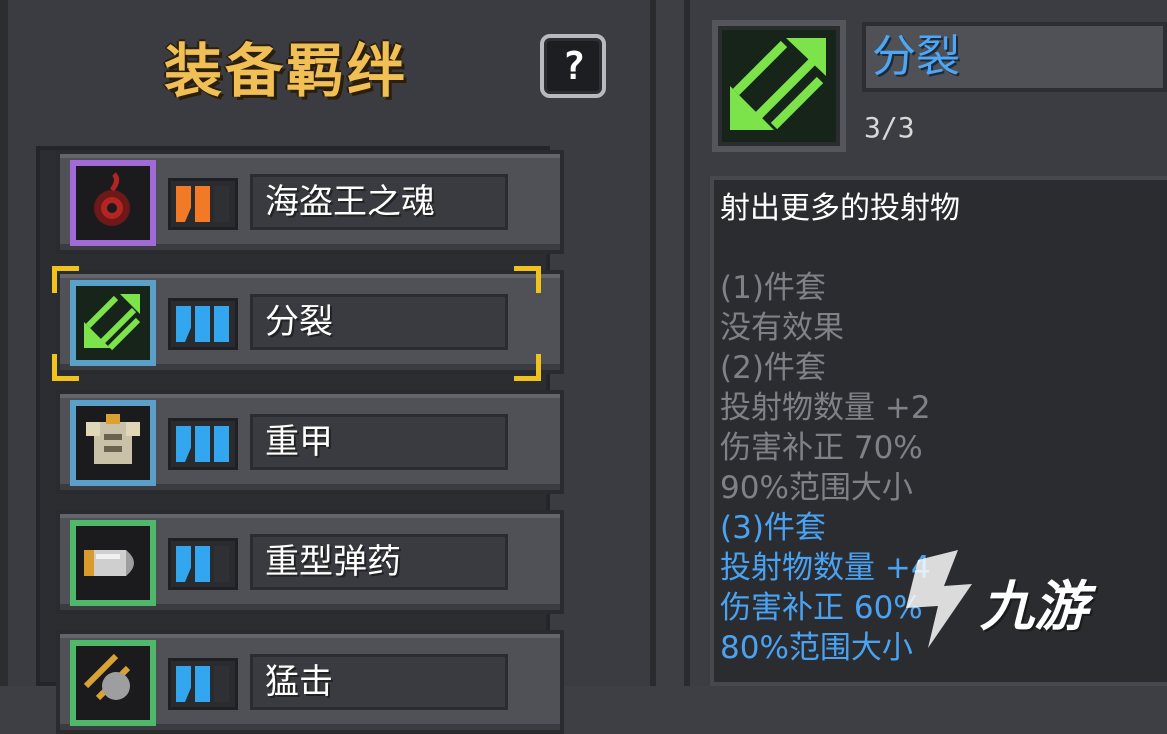  What do you see at coordinates (889, 127) in the screenshot?
I see `detail-count: 3/3` at bounding box center [889, 127].